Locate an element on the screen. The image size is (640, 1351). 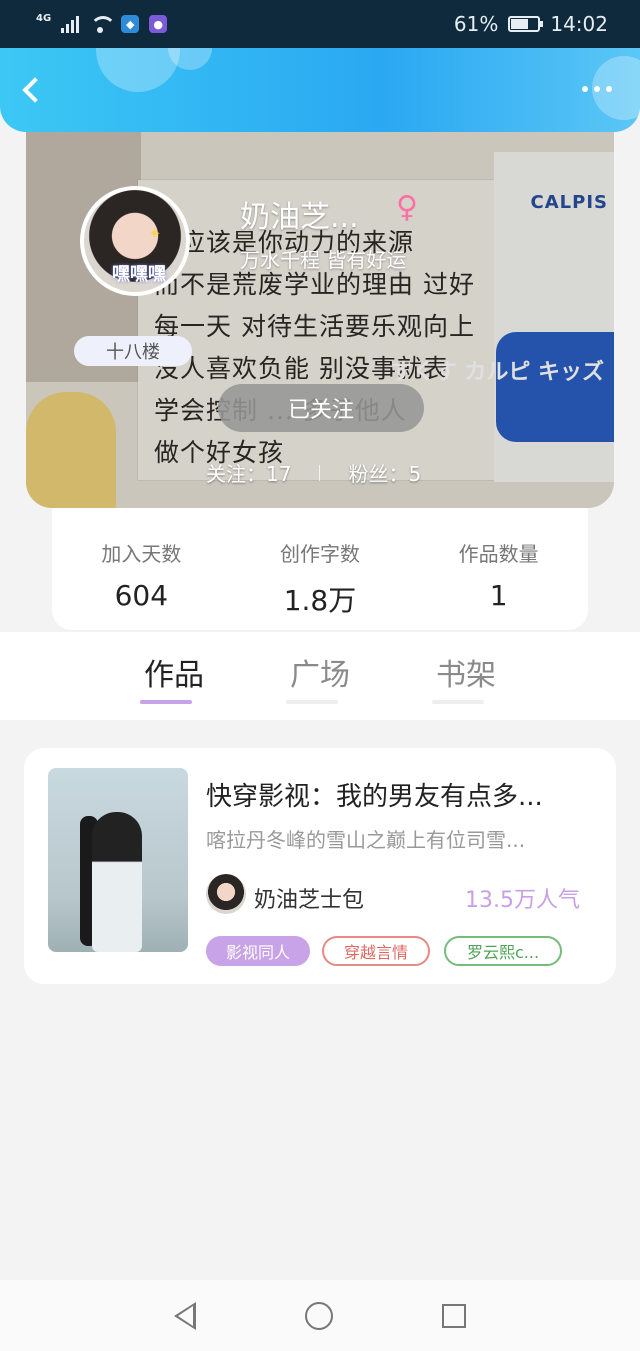
more-dots-icon is located at coordinates (597, 89).